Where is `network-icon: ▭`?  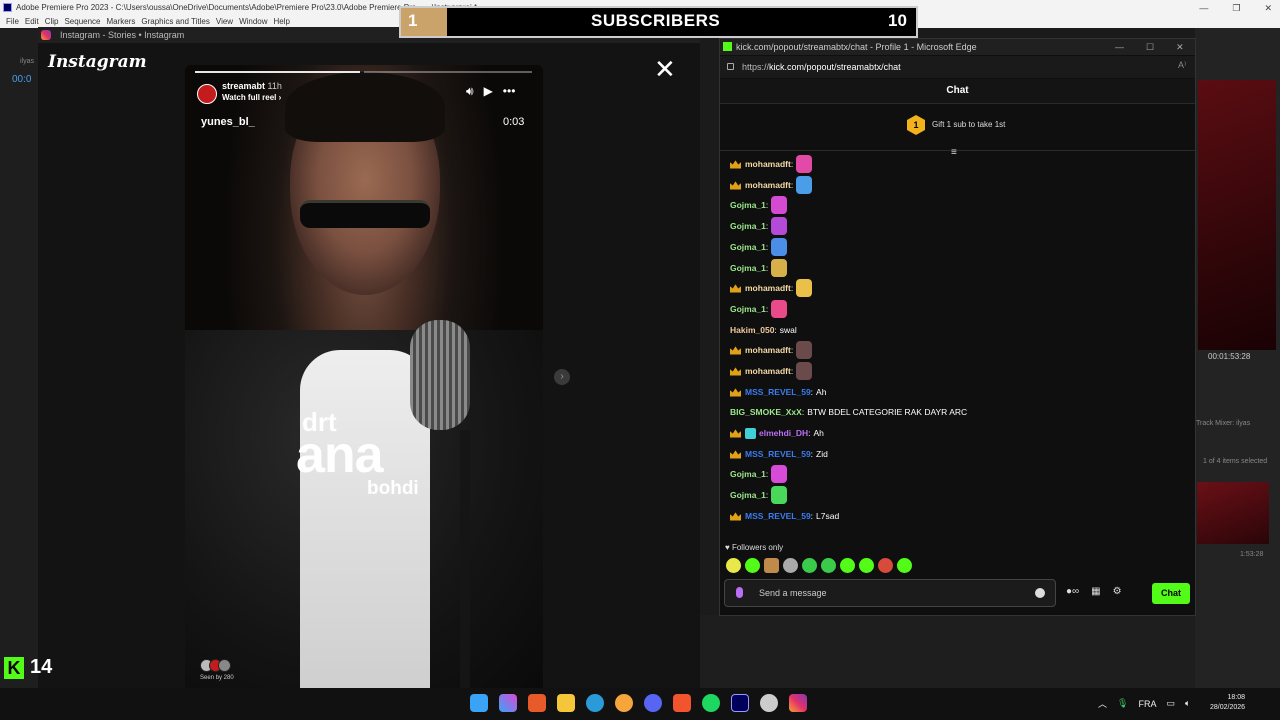
network-icon: ▭ is located at coordinates (1170, 703).